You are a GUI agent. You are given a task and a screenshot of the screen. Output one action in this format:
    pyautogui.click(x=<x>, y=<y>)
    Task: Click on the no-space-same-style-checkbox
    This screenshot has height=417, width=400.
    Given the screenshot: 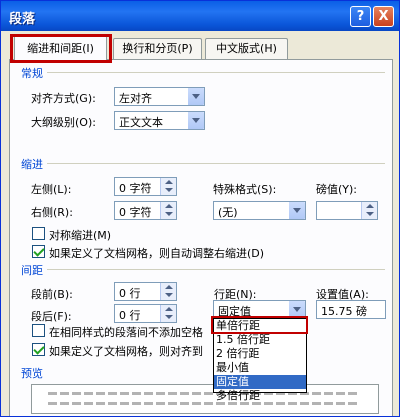 What is the action you would take?
    pyautogui.click(x=38, y=330)
    